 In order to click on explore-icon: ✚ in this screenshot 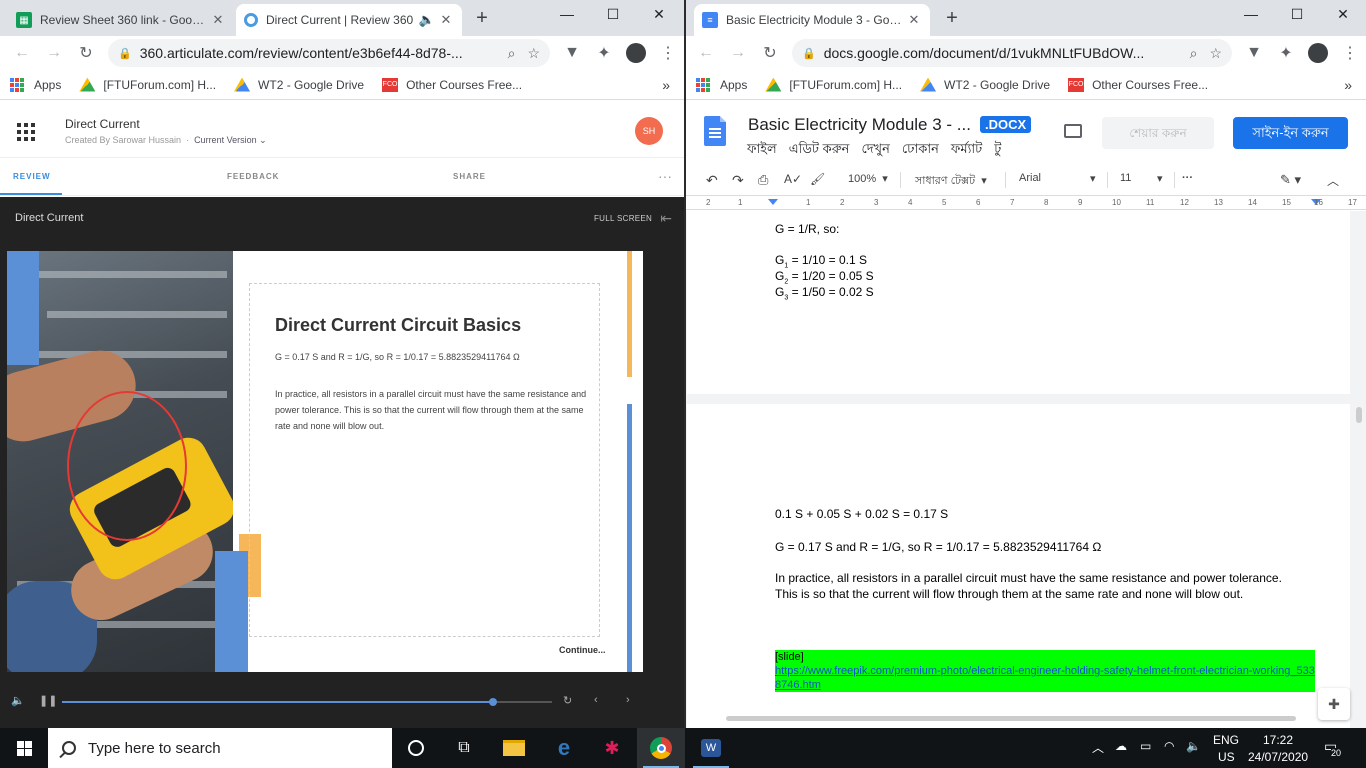, I will do `click(1334, 704)`.